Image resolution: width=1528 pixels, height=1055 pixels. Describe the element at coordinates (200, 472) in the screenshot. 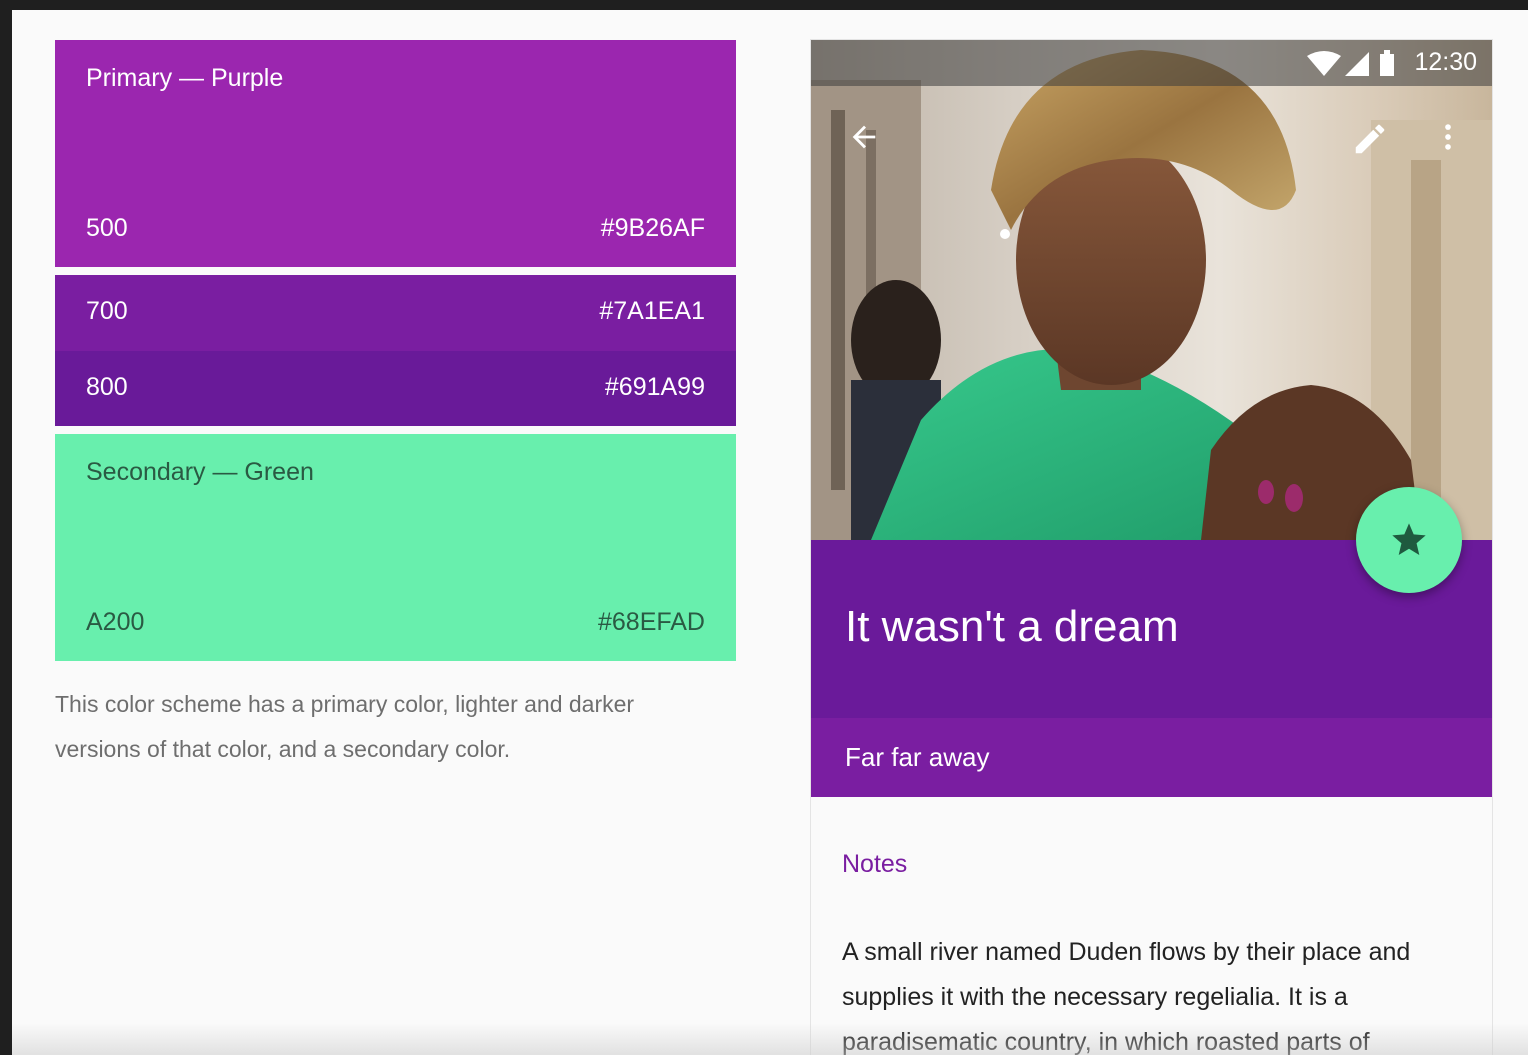

I see `swatch-secondary-title: Secondary — Green` at that location.